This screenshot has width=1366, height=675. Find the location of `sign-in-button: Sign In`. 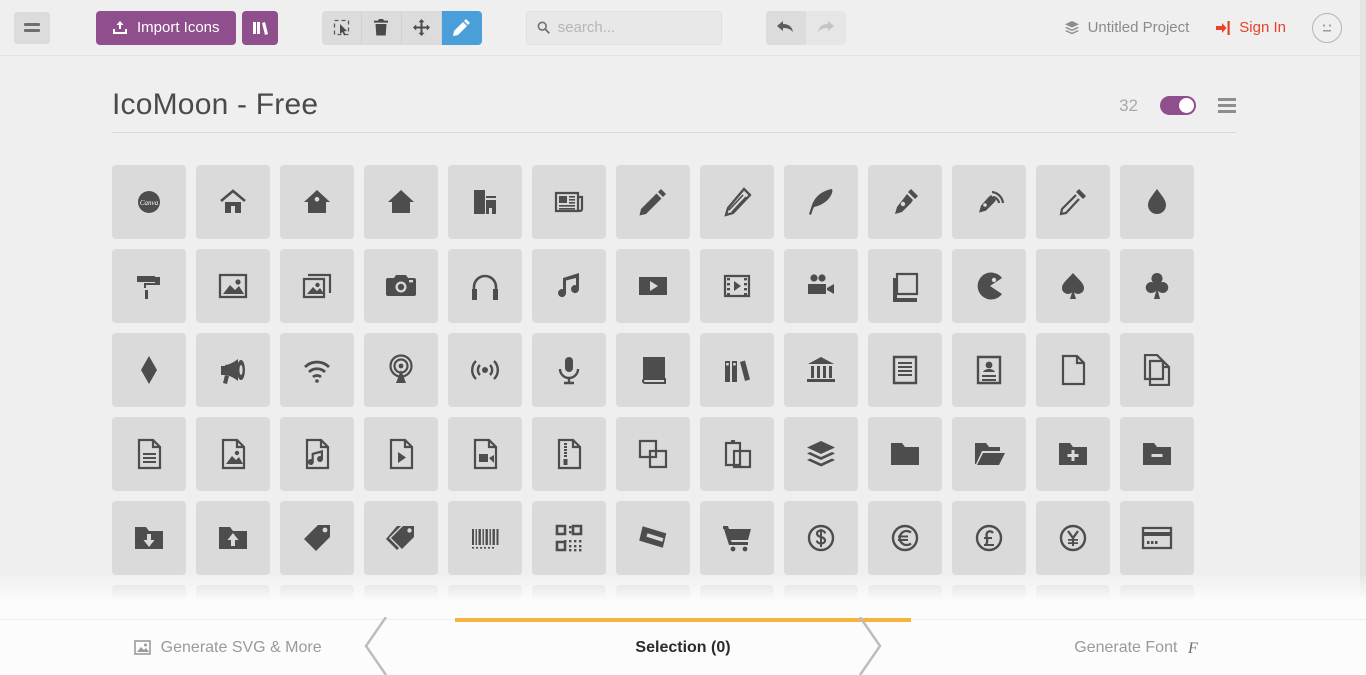

sign-in-button: Sign In is located at coordinates (1250, 27).